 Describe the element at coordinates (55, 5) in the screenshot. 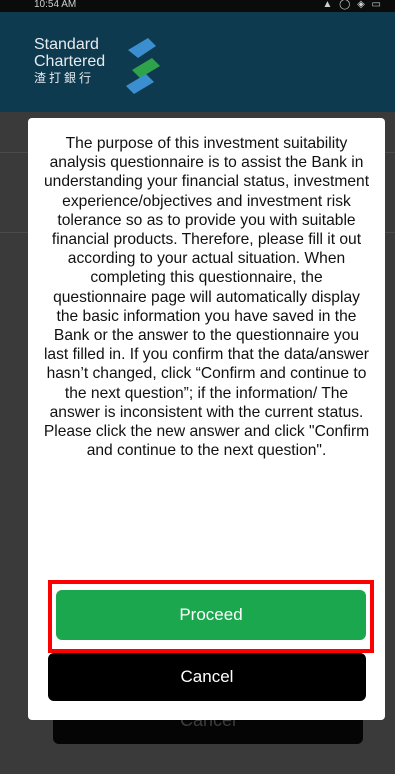

I see `status-time: 10:54 AM` at that location.